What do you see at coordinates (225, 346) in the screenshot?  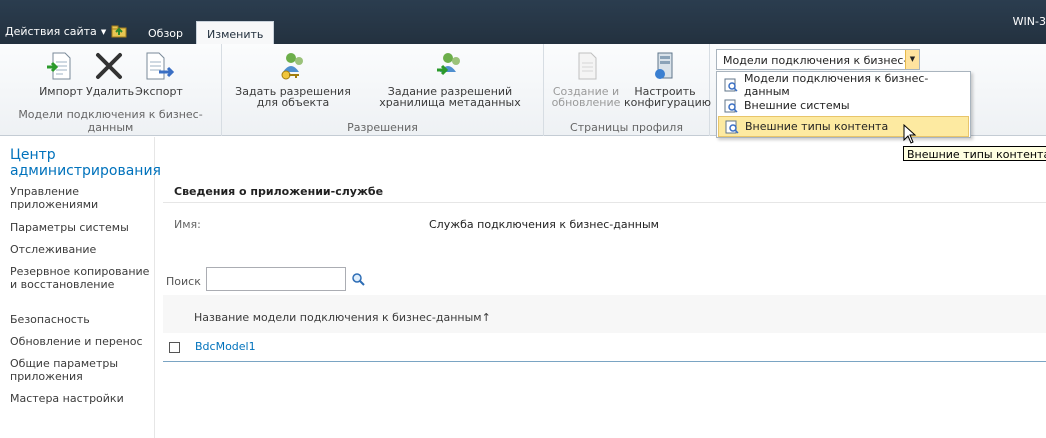 I see `model-link: BdcModel1` at bounding box center [225, 346].